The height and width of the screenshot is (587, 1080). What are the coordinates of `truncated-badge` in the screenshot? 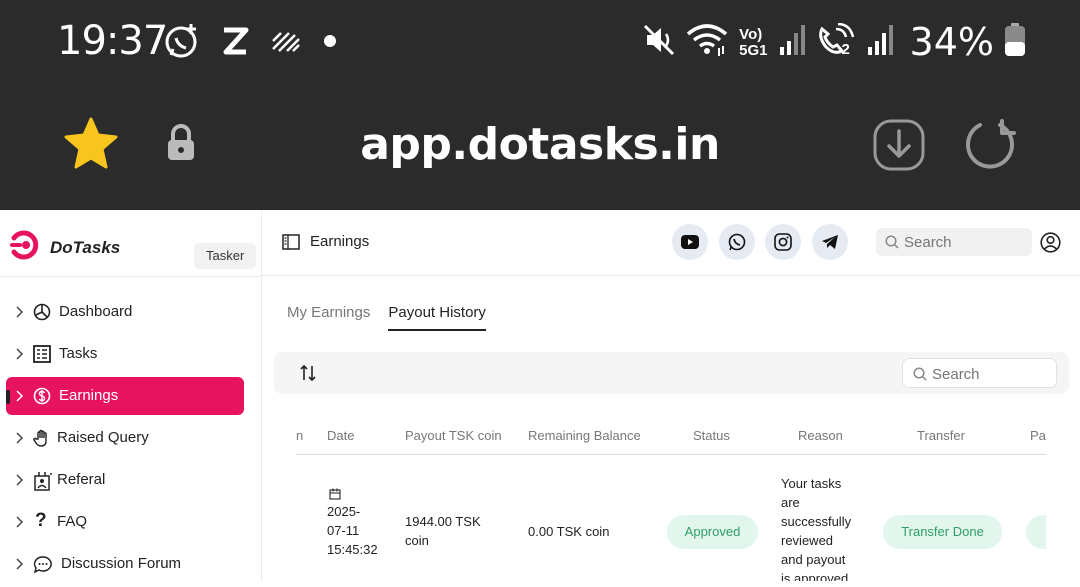 It's located at (1036, 532).